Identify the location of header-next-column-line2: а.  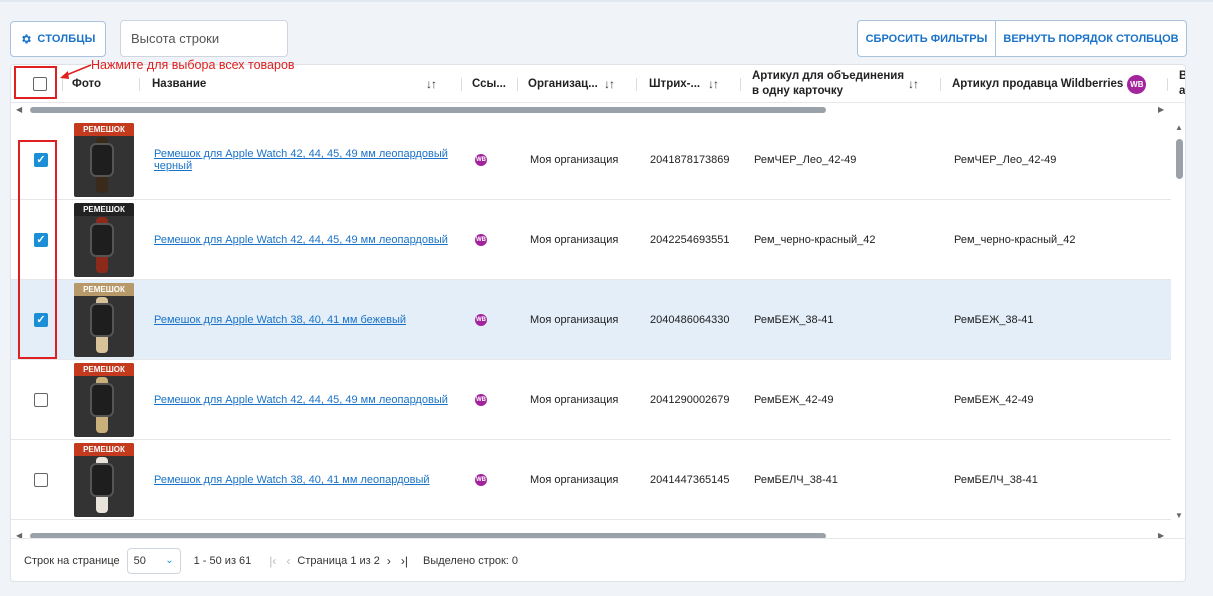
(1182, 91).